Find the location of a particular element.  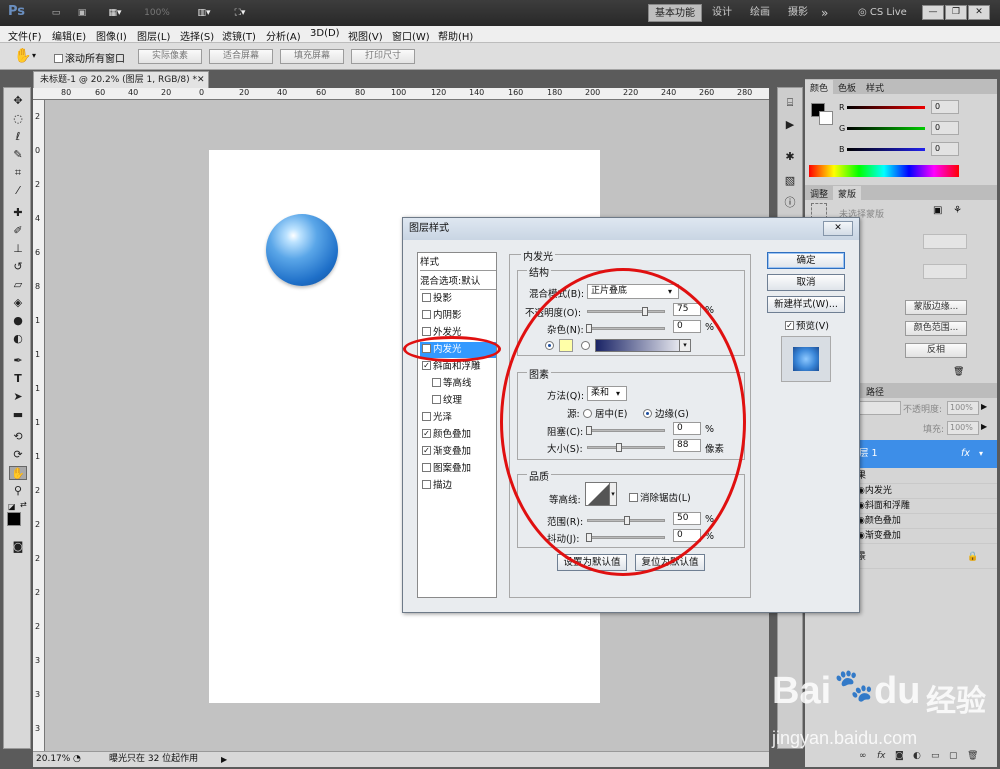

mini-bridge-icon: ▣ is located at coordinates (82, 13).